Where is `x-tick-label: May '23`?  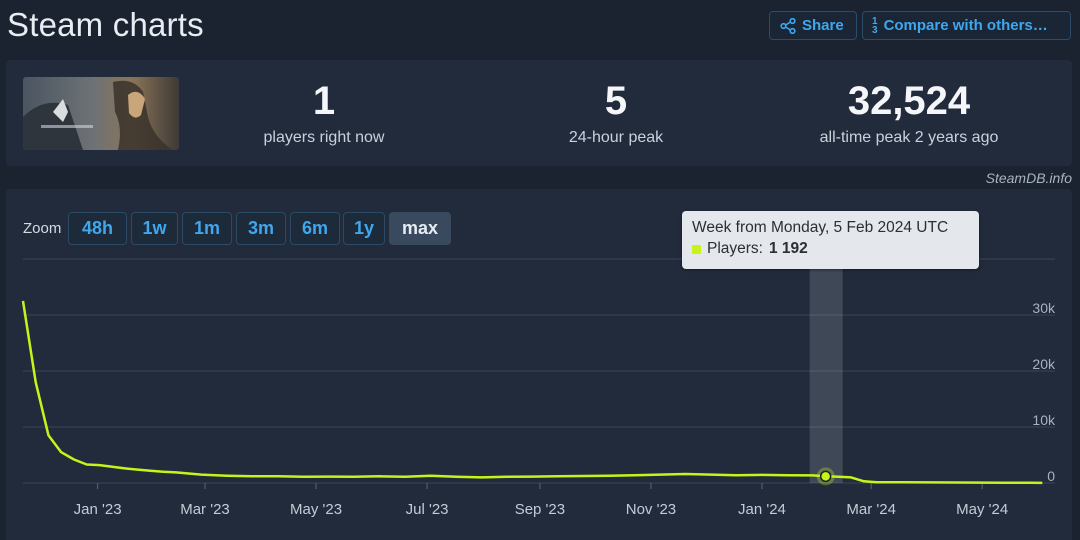 x-tick-label: May '23 is located at coordinates (316, 509).